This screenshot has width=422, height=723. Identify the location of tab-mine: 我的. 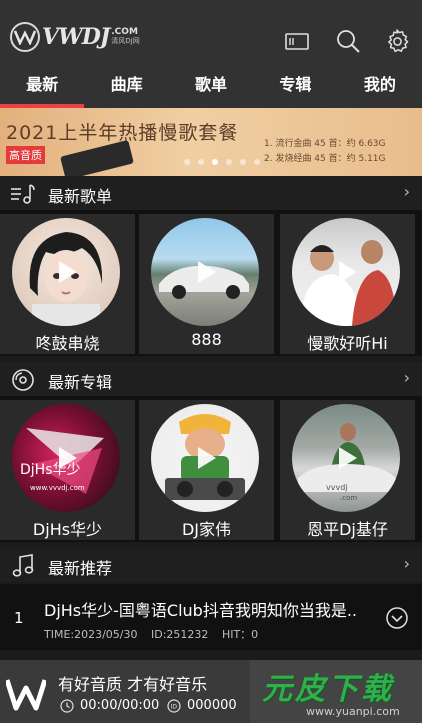
(380, 87).